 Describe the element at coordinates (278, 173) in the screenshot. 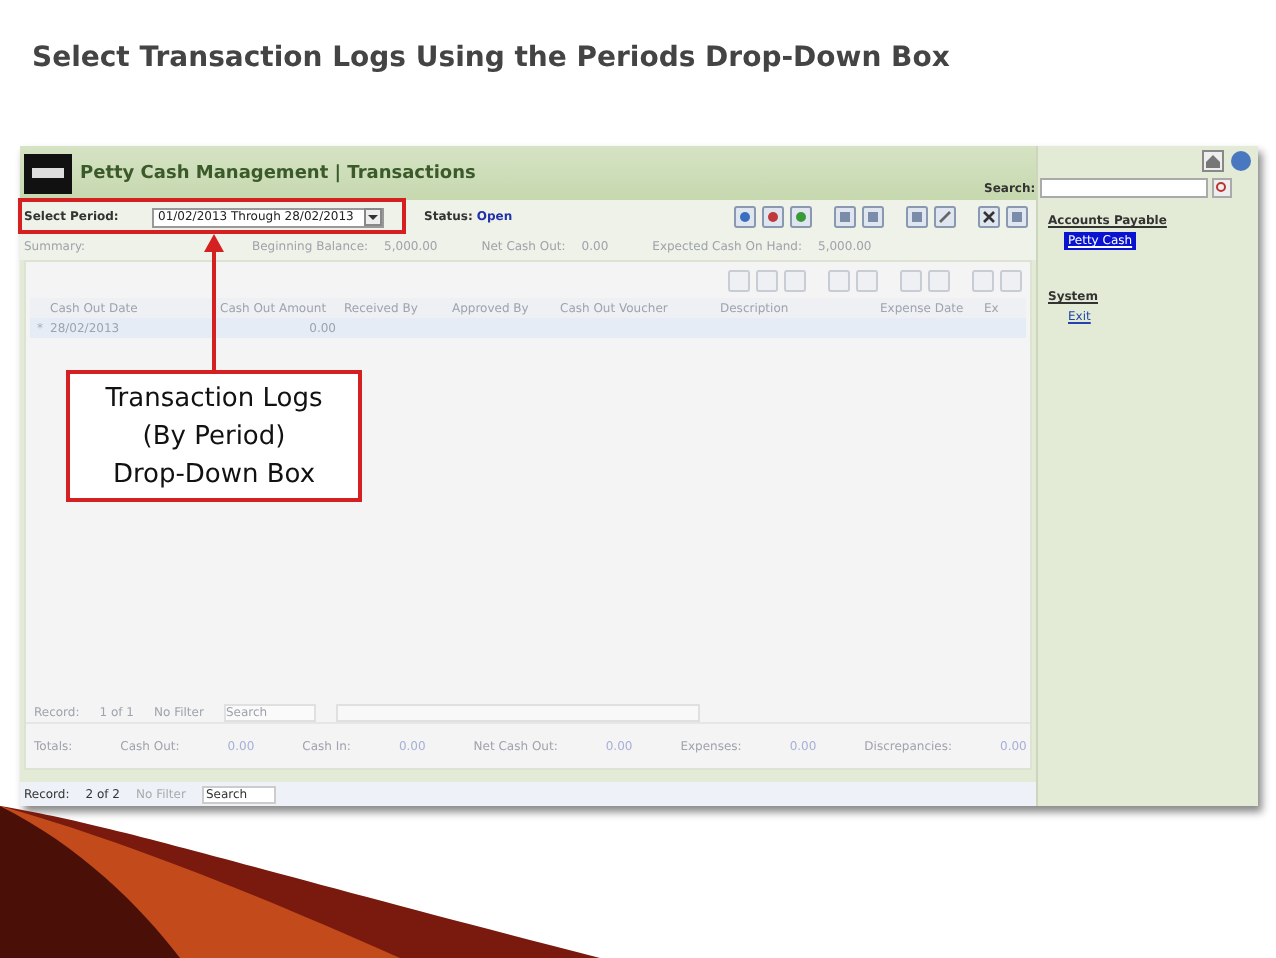

I see `window-title: Petty Cash Management | Transactions` at that location.